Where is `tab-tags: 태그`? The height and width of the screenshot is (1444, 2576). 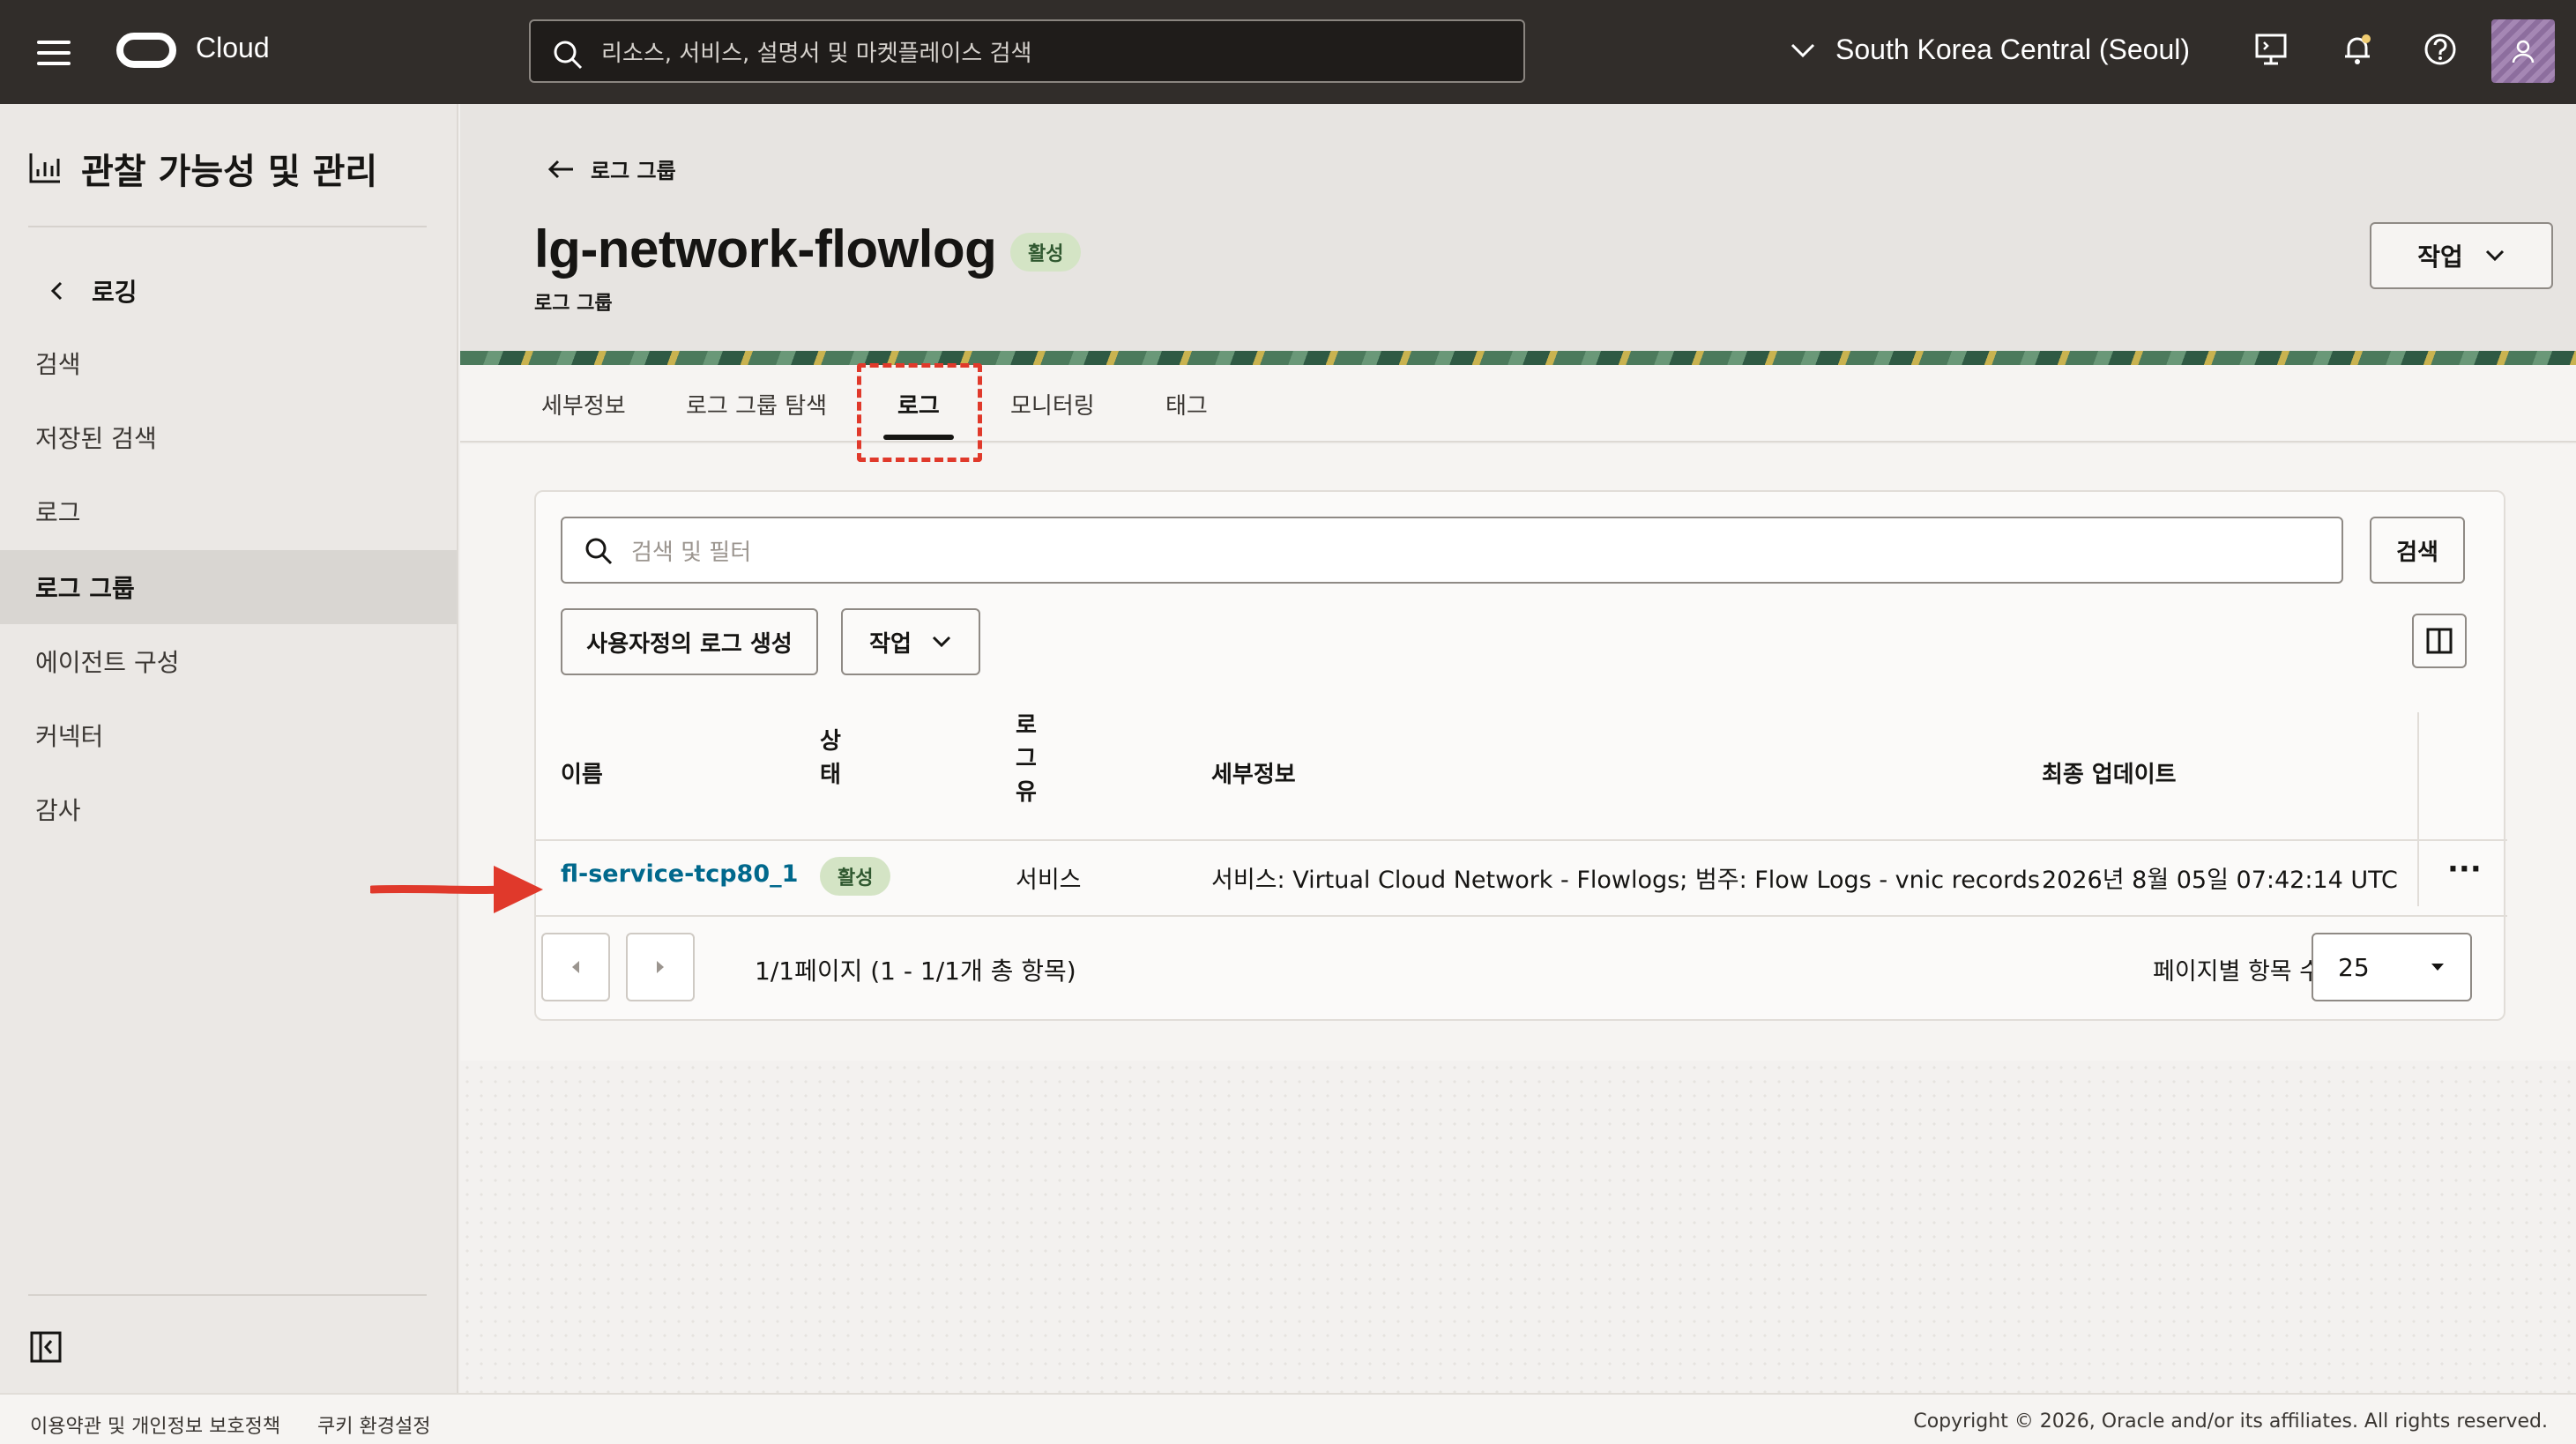
tab-tags: 태그 is located at coordinates (1186, 404).